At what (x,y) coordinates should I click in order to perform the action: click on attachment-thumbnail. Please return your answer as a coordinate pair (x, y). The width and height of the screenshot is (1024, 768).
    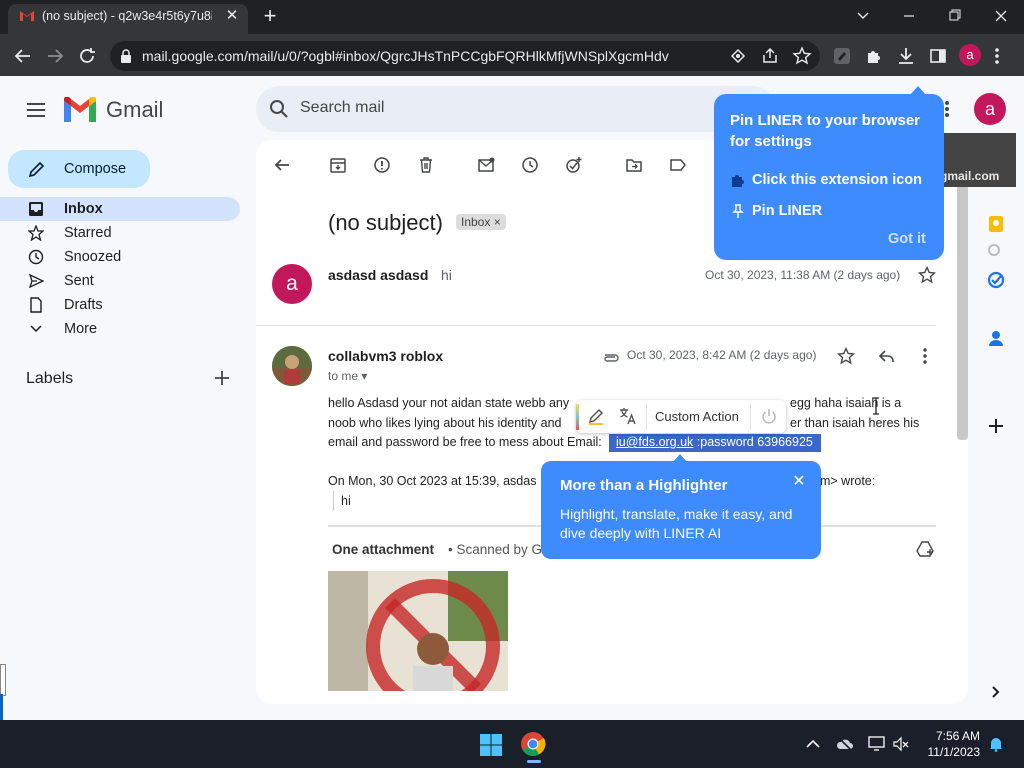
    Looking at the image, I should click on (418, 631).